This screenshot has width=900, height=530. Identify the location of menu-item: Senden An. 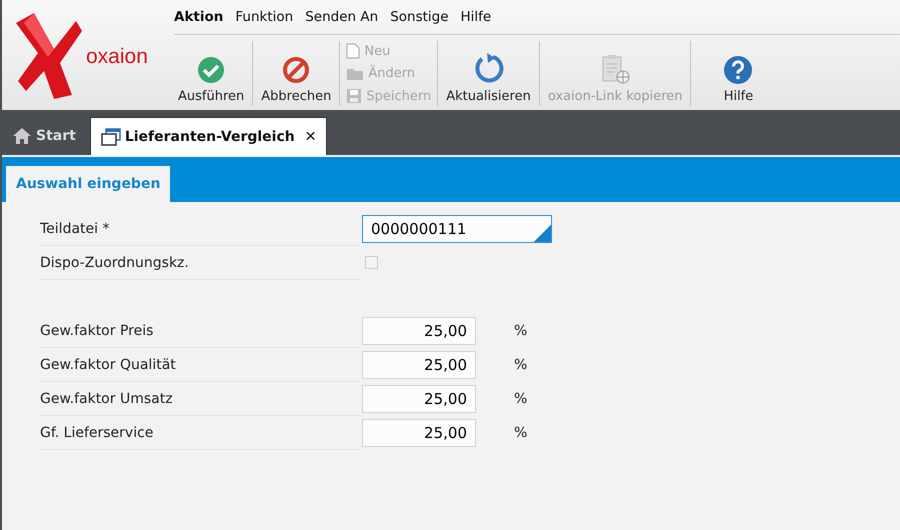
(341, 17).